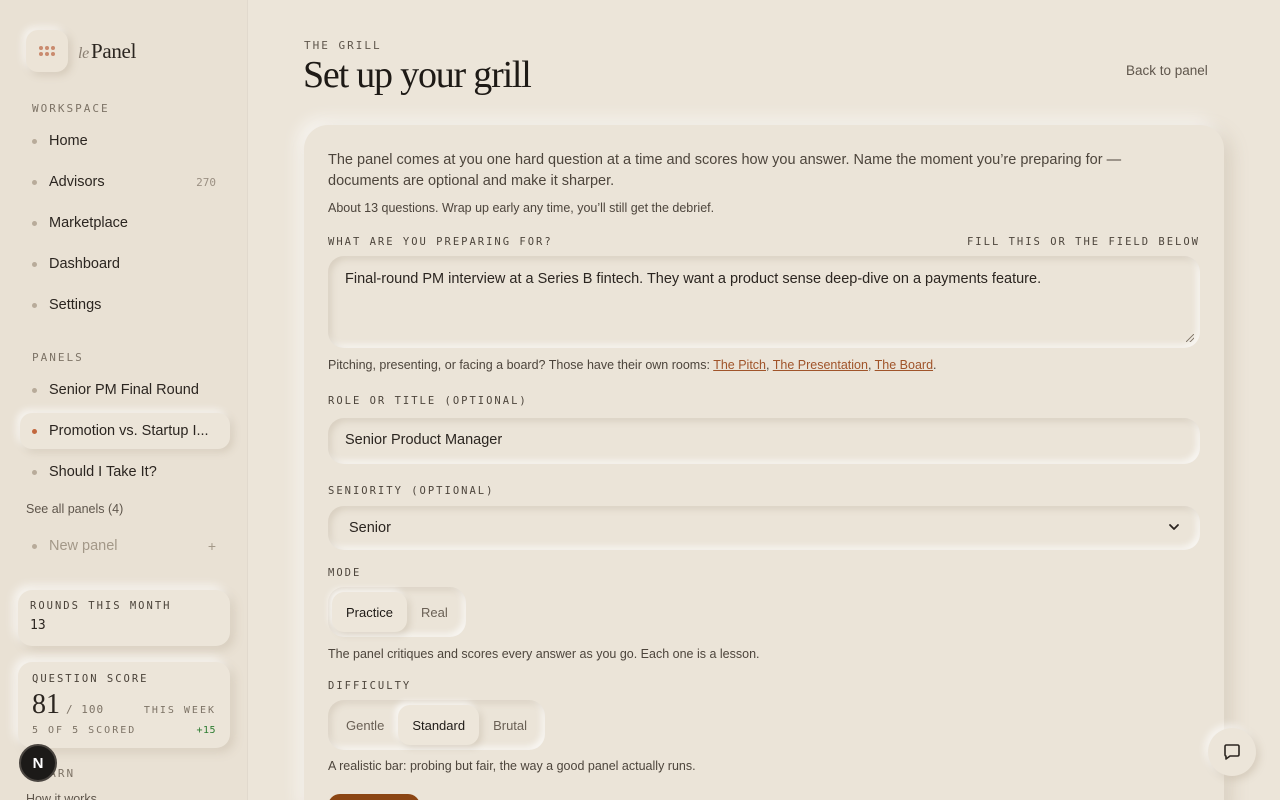  Describe the element at coordinates (71, 108) in the screenshot. I see `workspace-section-label: WORKSPACE` at that location.